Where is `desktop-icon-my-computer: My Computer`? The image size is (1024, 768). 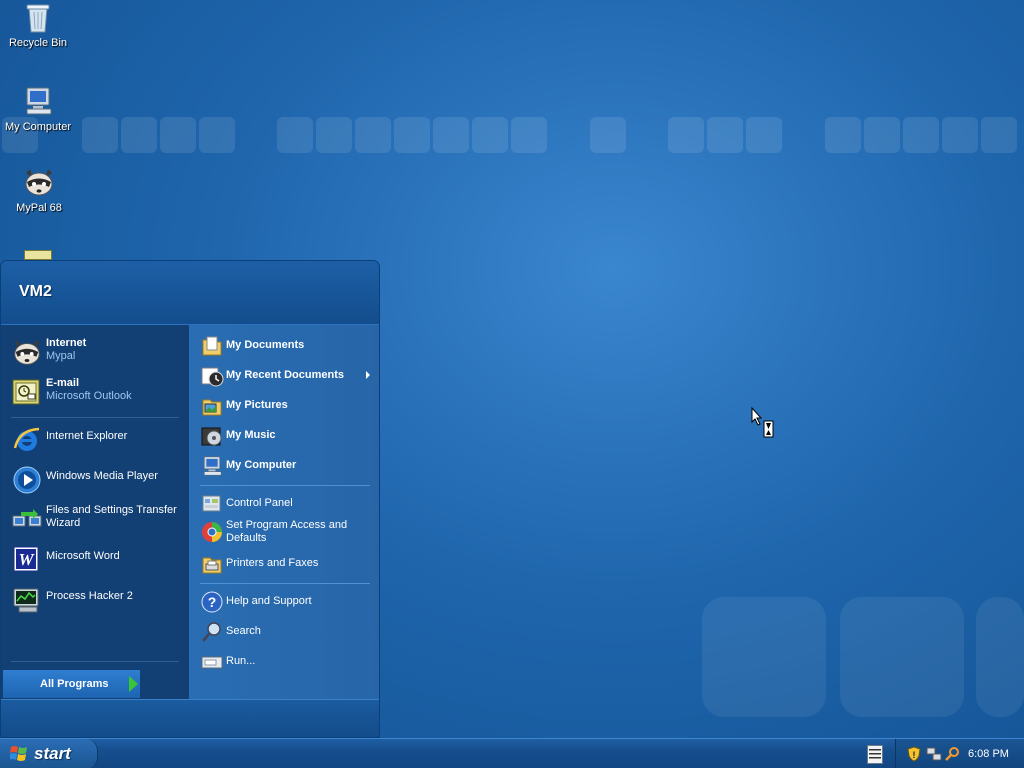
desktop-icon-my-computer: My Computer is located at coordinates (38, 109).